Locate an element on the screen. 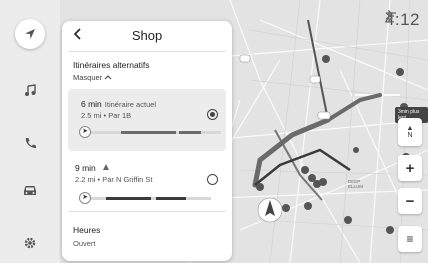 The image size is (428, 263). phone-button is located at coordinates (30, 143).